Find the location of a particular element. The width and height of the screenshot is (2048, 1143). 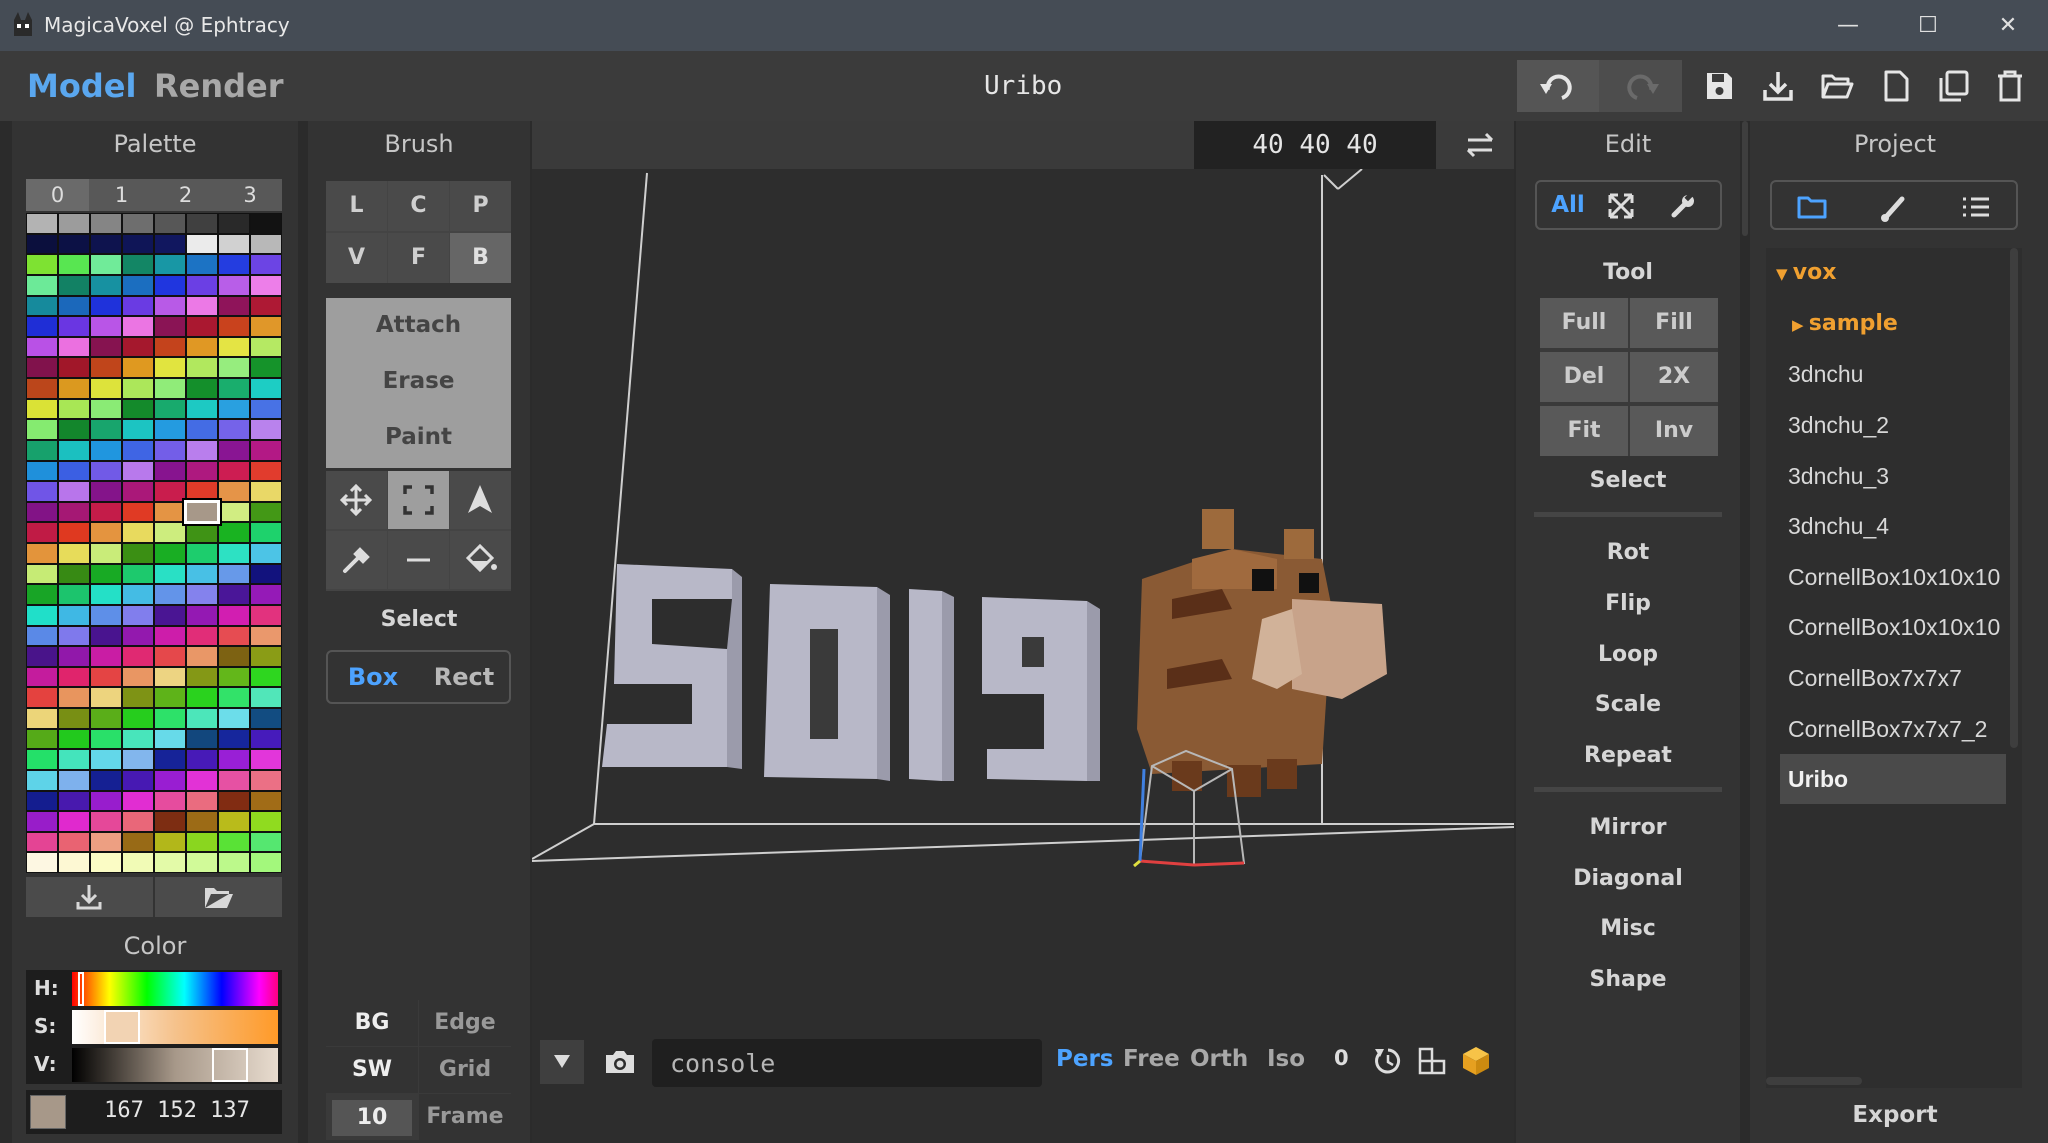

brush-mode-f: F is located at coordinates (418, 258).